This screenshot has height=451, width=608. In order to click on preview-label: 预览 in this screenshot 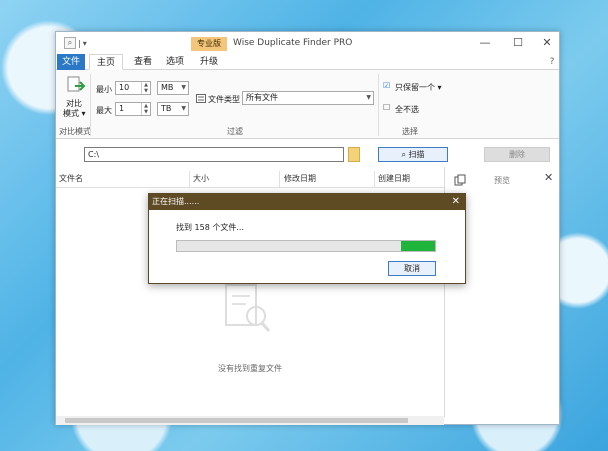, I will do `click(502, 180)`.